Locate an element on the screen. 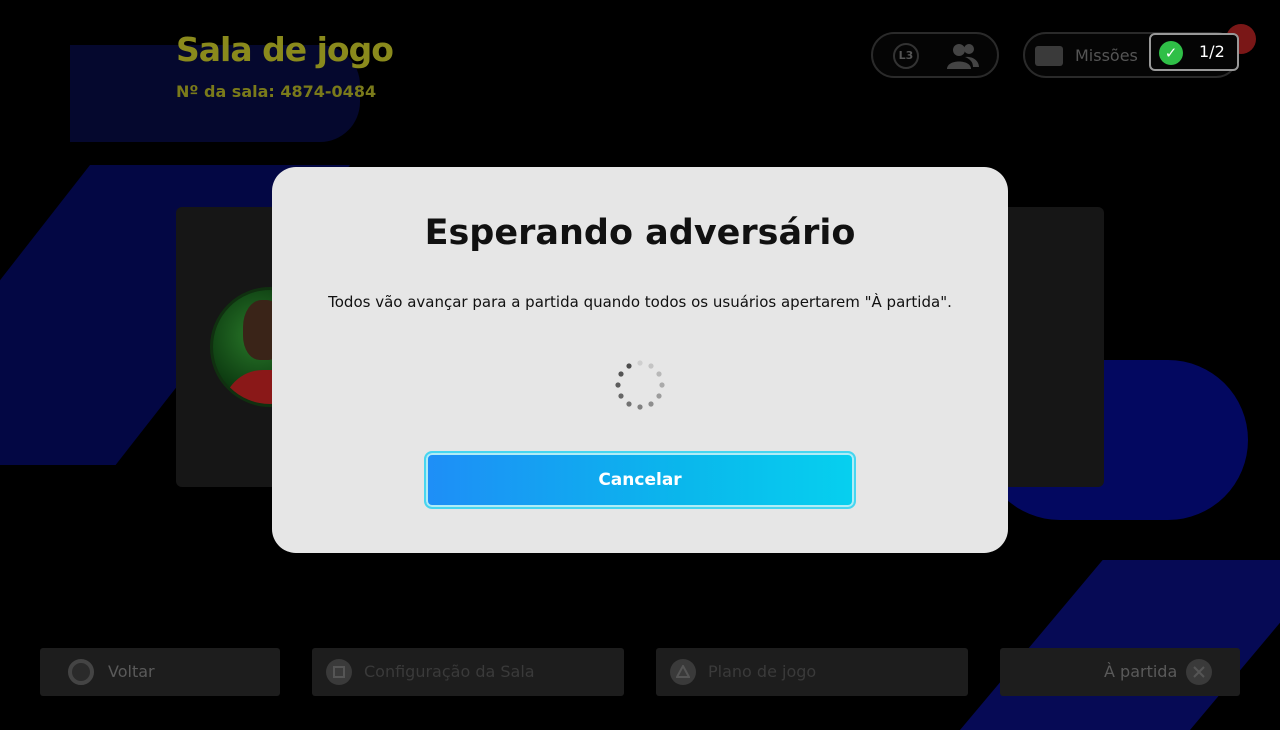 The image size is (1280, 730). cancel-button: Cancelar is located at coordinates (640, 480).